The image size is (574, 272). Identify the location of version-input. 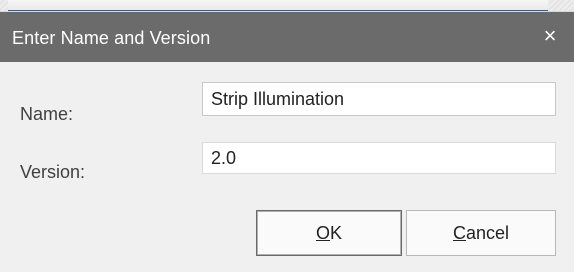
(379, 158).